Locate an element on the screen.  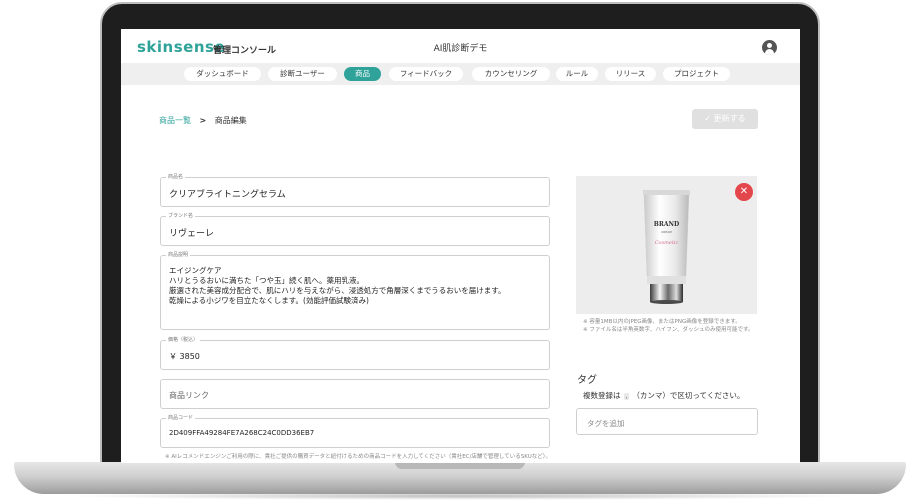
nav-item-releases: リリース is located at coordinates (630, 74).